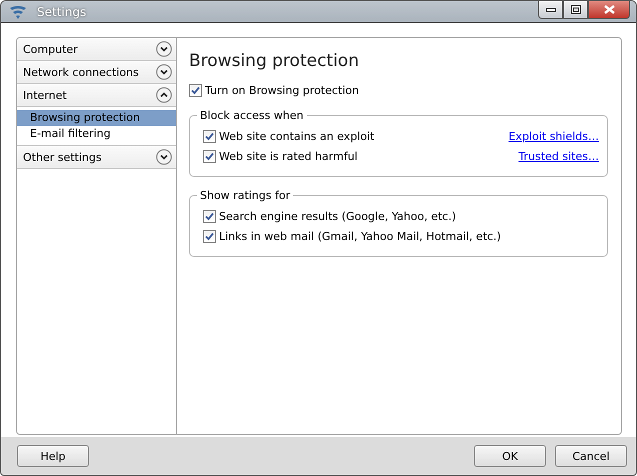  What do you see at coordinates (288, 156) in the screenshot?
I see `checkbox-label: Web site is rated harmful` at bounding box center [288, 156].